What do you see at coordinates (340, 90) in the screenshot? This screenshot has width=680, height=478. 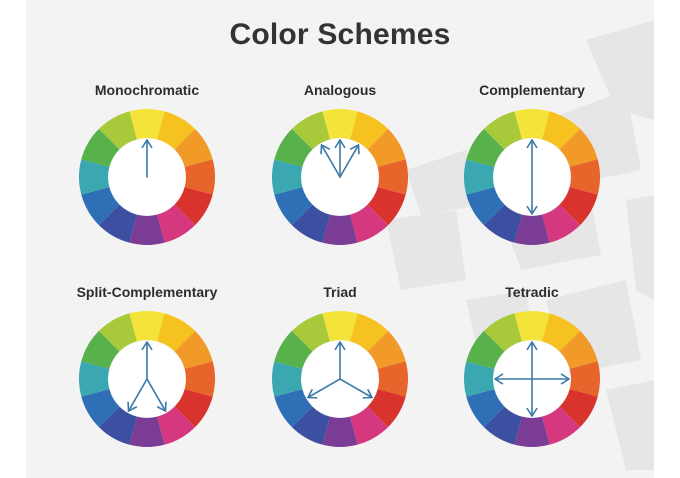 I see `scheme-label: Analogous` at bounding box center [340, 90].